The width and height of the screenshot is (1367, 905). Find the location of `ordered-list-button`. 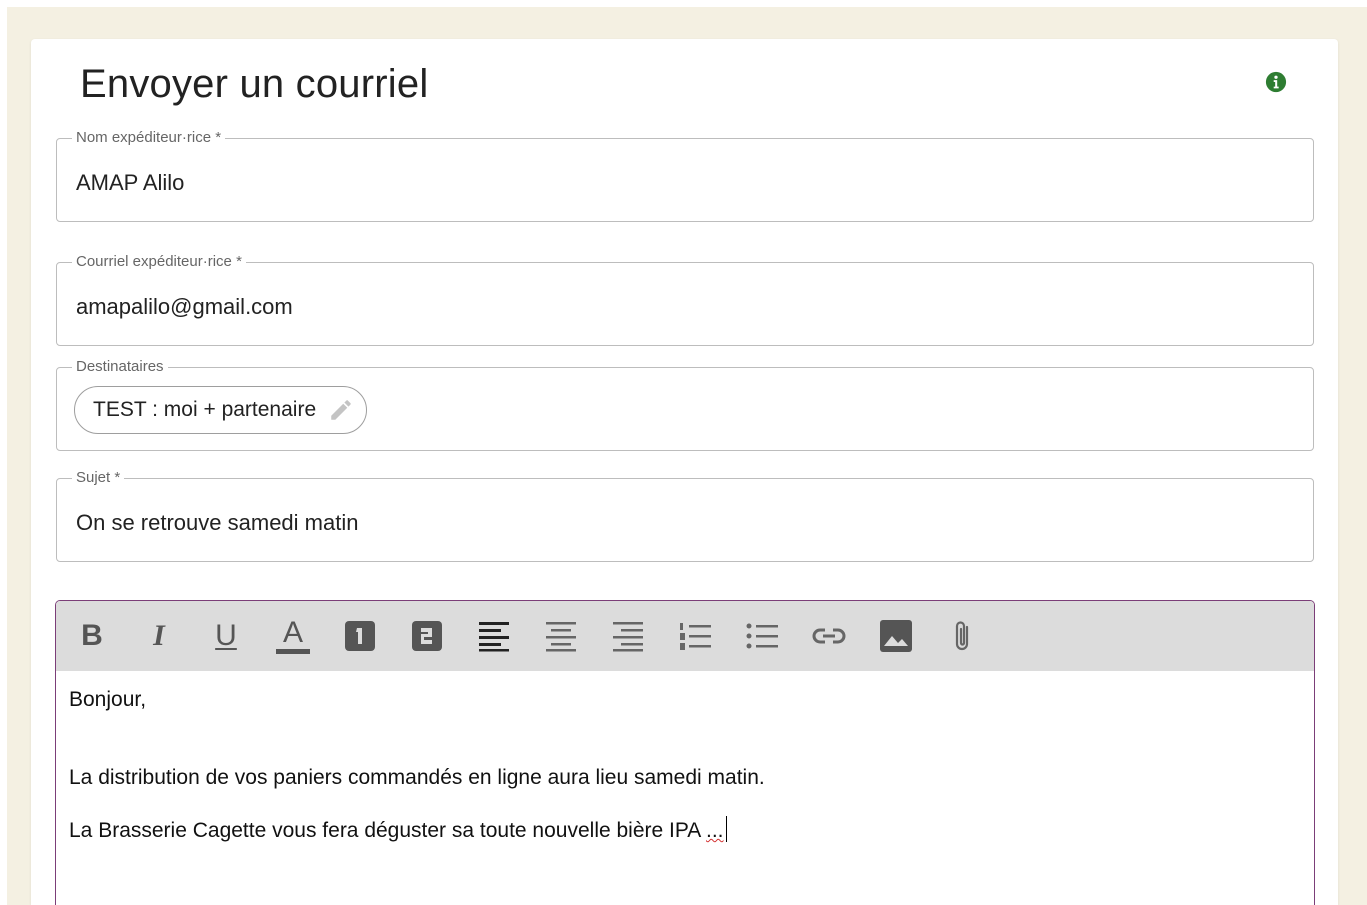

ordered-list-button is located at coordinates (695, 636).